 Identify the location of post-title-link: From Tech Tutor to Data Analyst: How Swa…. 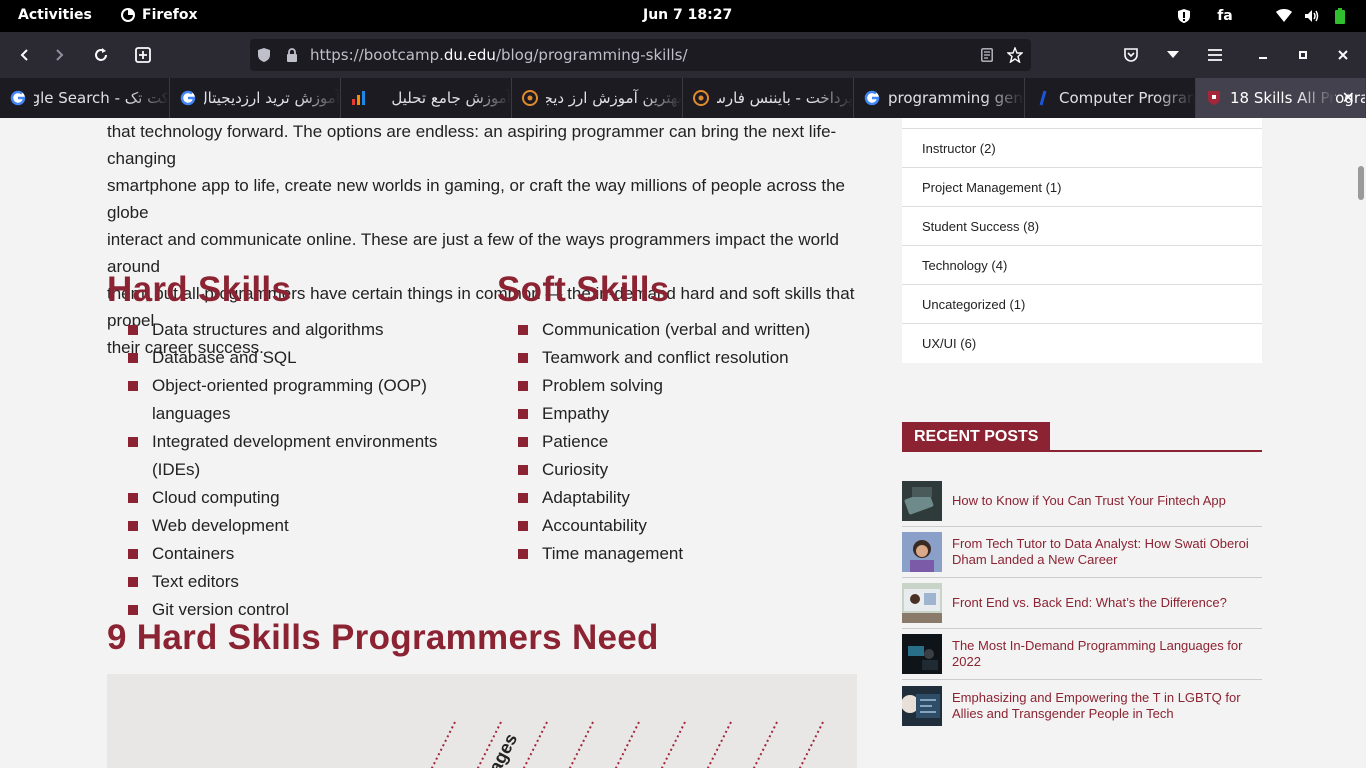
(1107, 552).